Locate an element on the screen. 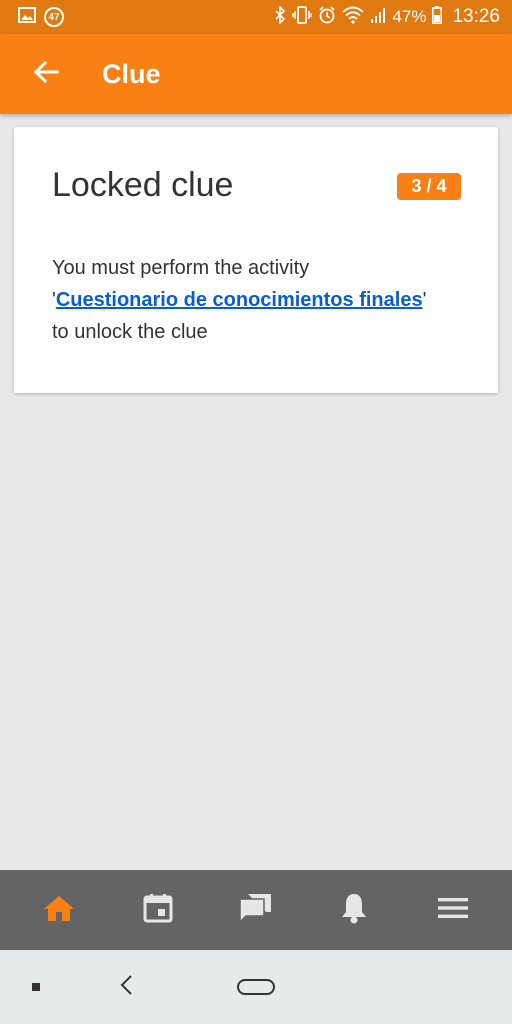  status-right: 47% 13:26 is located at coordinates (387, 16).